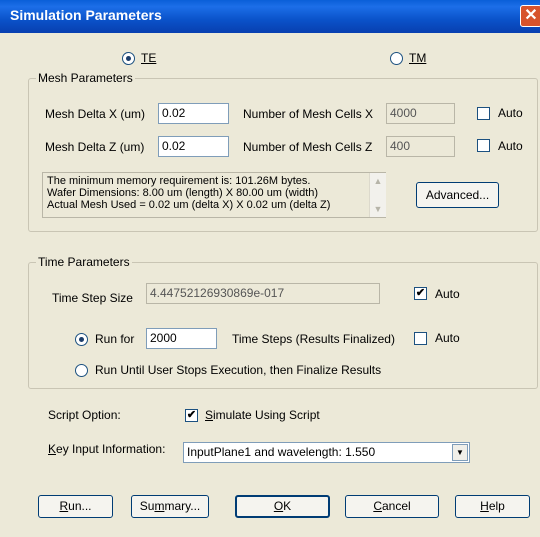 The width and height of the screenshot is (540, 537). What do you see at coordinates (114, 339) in the screenshot?
I see `run-for-label: Run for` at bounding box center [114, 339].